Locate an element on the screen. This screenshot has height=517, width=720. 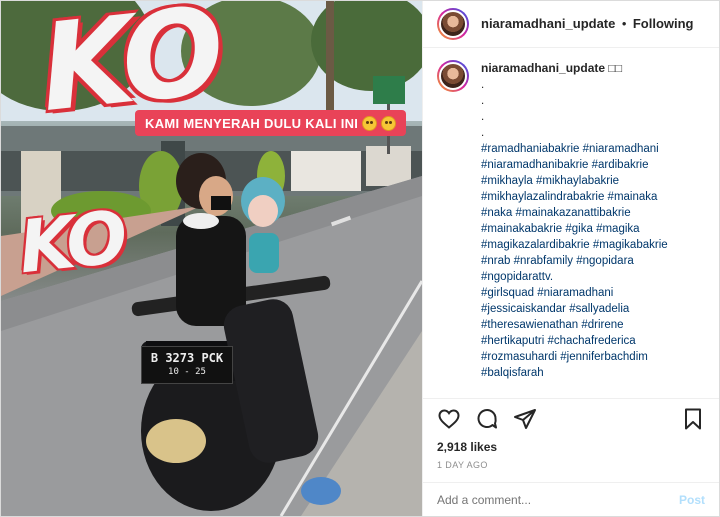
following-button: Following is located at coordinates (663, 23).